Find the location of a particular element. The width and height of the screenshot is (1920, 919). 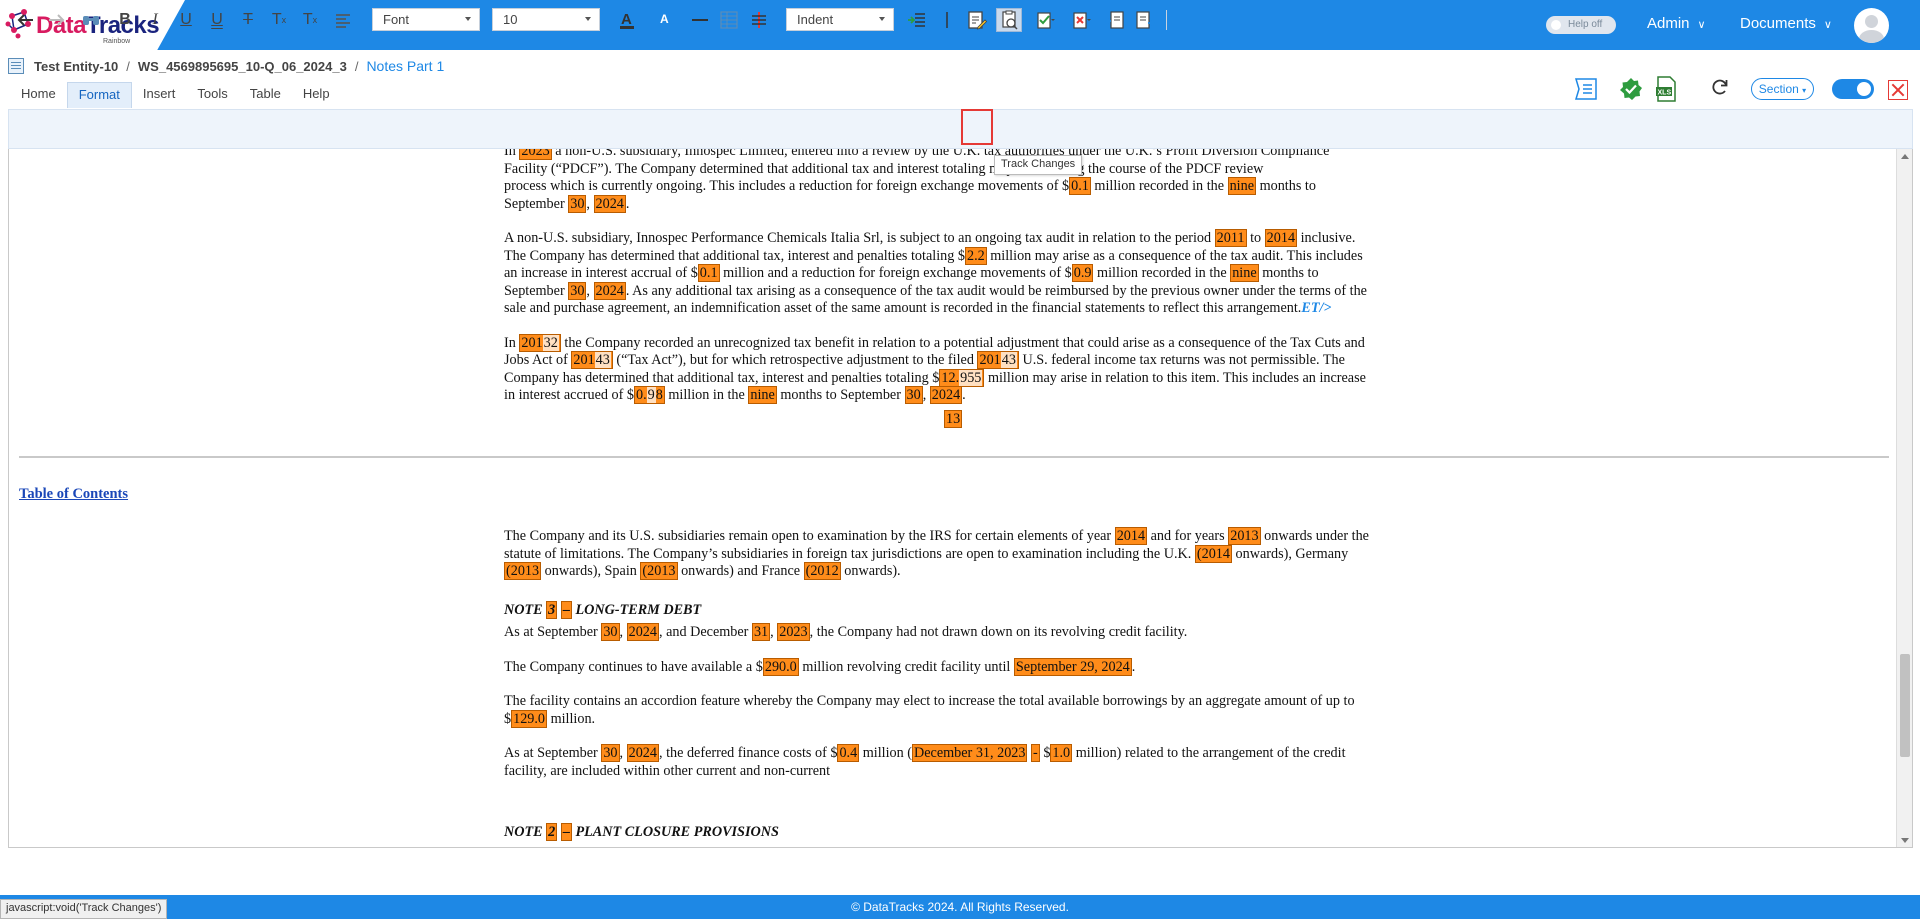

admin-menu-label: Admin is located at coordinates (1668, 23).